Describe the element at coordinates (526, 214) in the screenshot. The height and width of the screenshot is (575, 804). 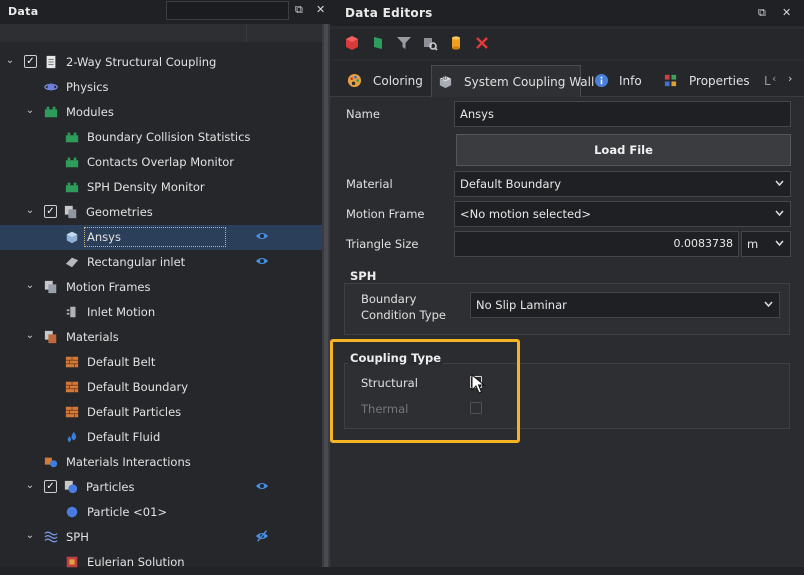
I see `motion-frame-select-value: <No motion selected>` at that location.